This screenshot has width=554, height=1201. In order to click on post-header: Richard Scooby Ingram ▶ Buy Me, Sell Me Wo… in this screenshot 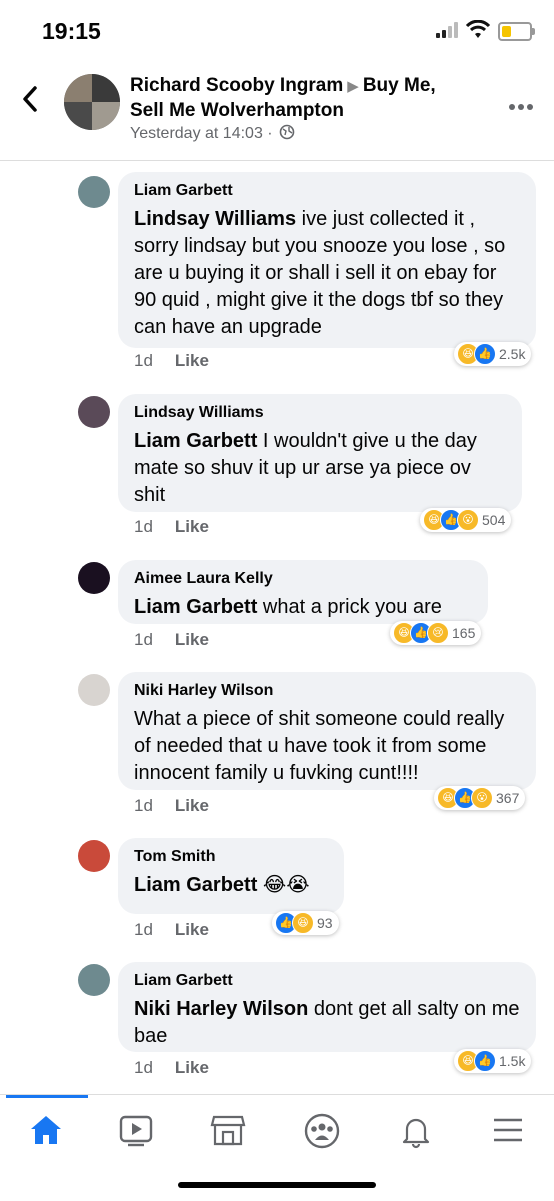, I will do `click(277, 111)`.